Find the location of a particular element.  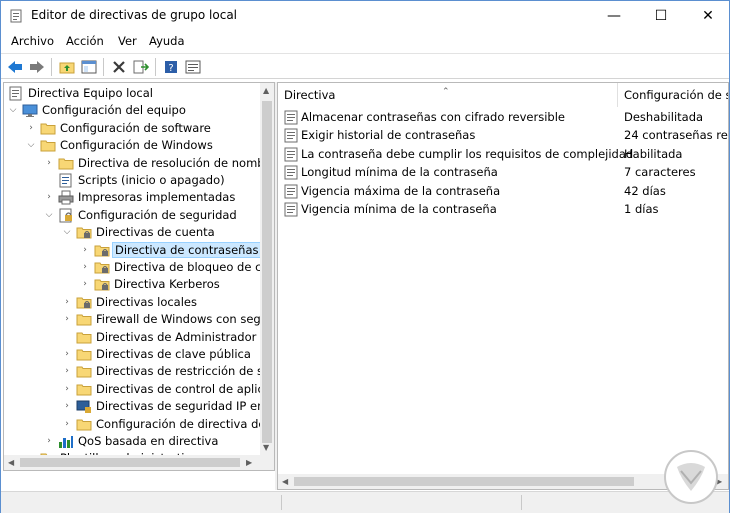

tree-item: › Directivas de clave pública is located at coordinates (132, 354).